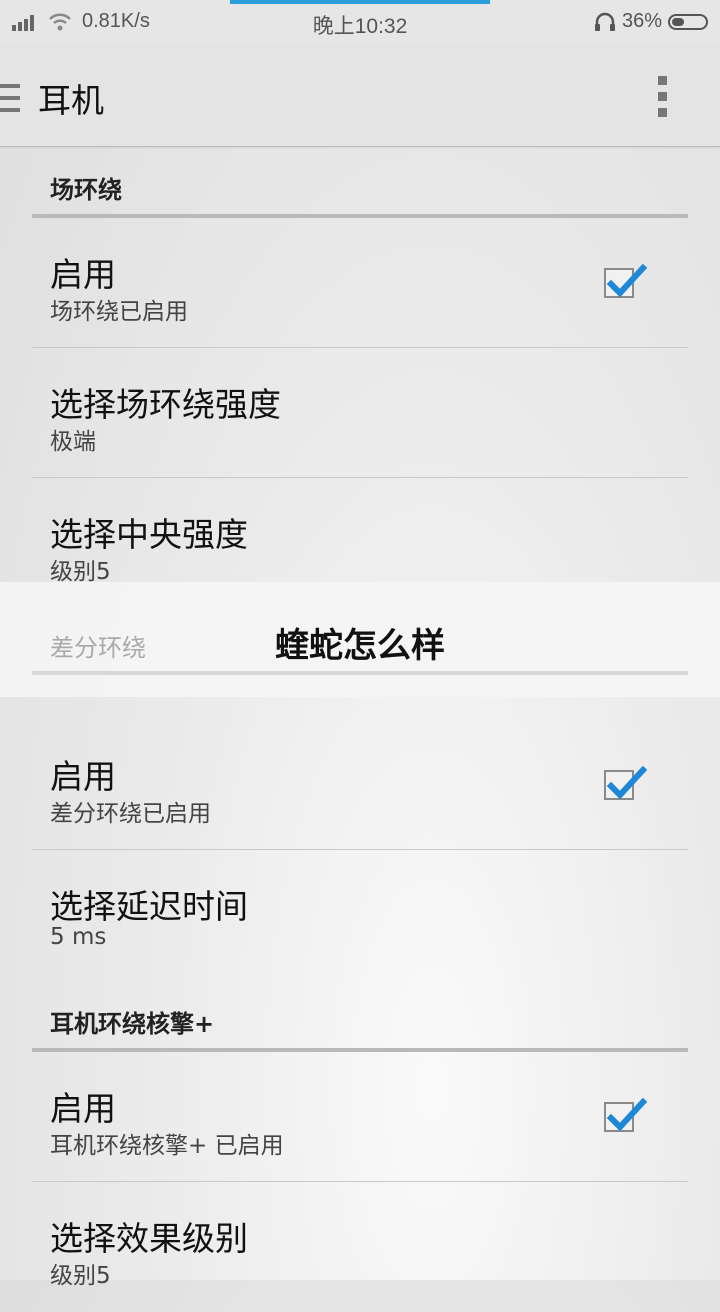  What do you see at coordinates (130, 814) in the screenshot?
I see `row-summary: 差分环绕已启用` at bounding box center [130, 814].